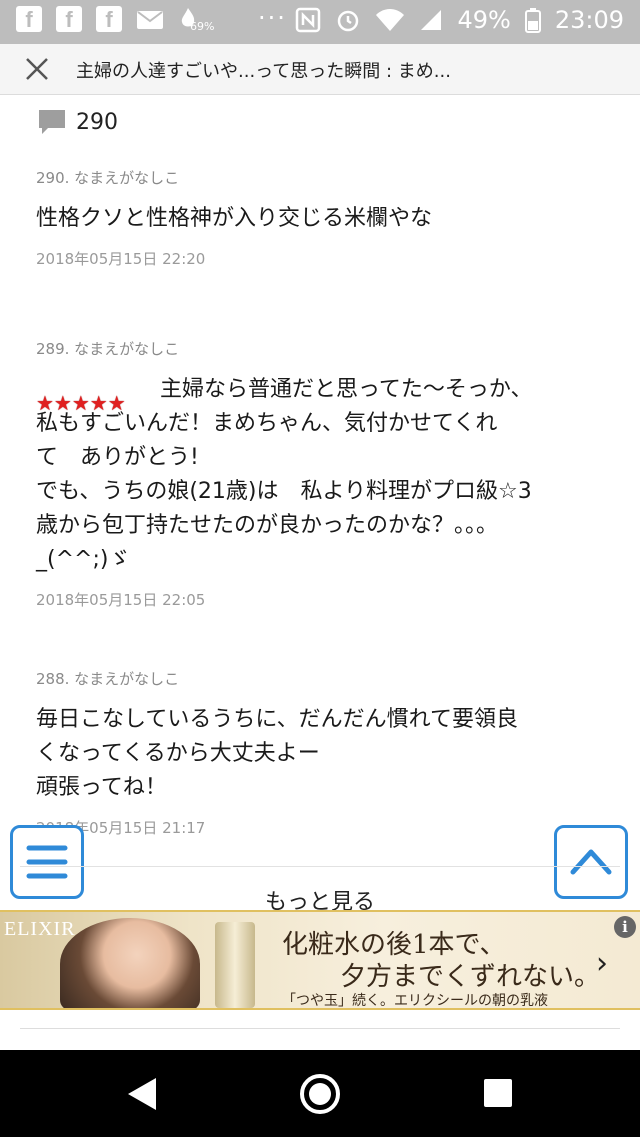 This screenshot has width=640, height=1137. Describe the element at coordinates (40, 929) in the screenshot. I see `ad-brand-logo: ELIXIR` at that location.